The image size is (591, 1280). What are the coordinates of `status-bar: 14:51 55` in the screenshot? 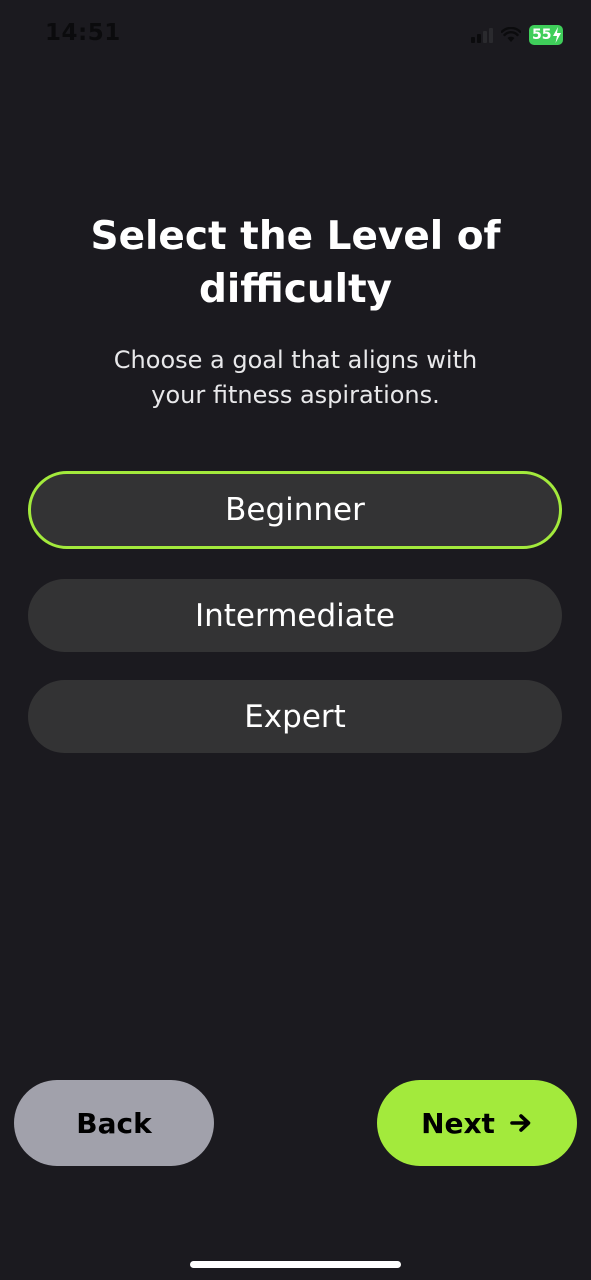 It's located at (295, 36).